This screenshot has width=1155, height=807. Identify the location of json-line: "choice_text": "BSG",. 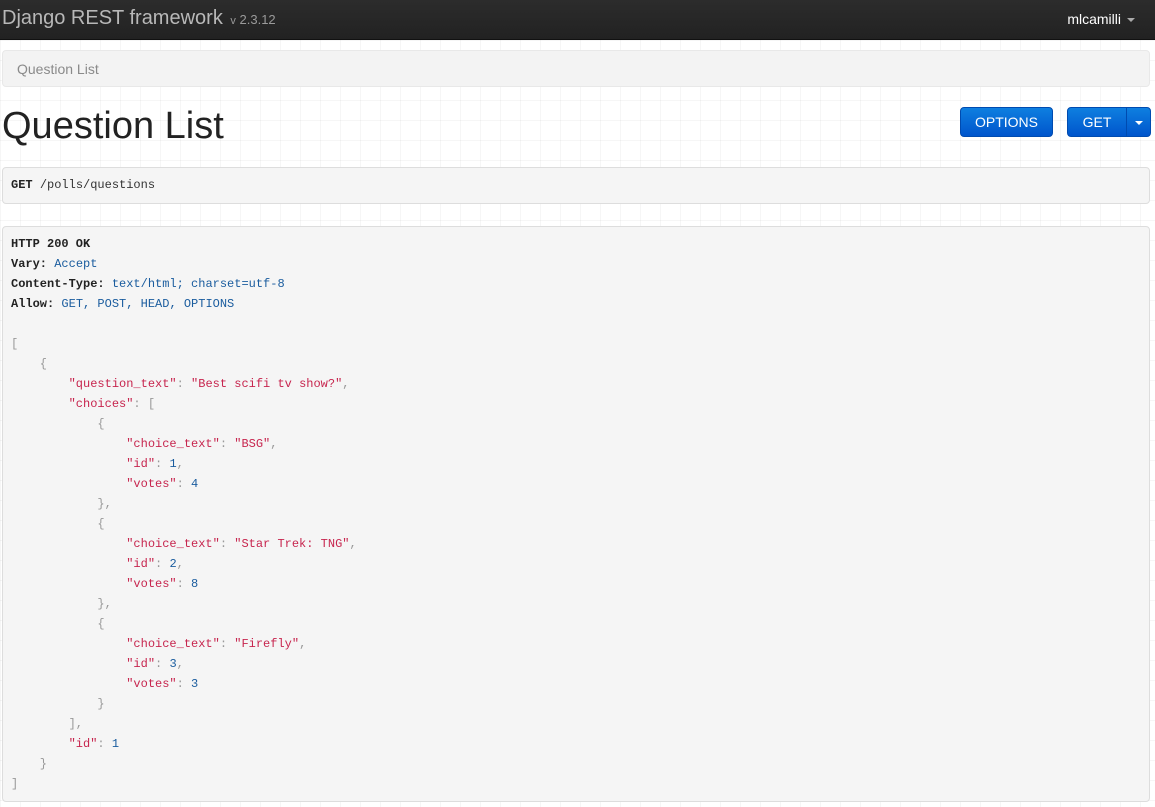
(202, 444).